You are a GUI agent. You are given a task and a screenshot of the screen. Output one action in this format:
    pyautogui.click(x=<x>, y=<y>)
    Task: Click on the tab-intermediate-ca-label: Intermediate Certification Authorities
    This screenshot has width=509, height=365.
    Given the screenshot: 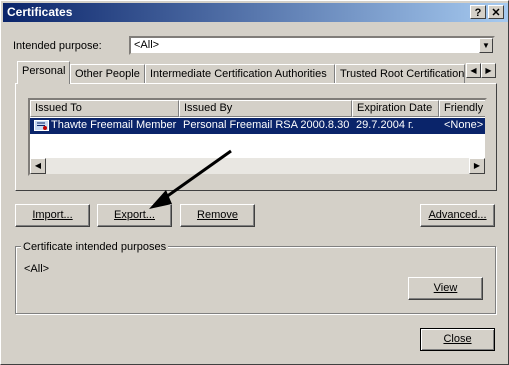 What is the action you would take?
    pyautogui.click(x=238, y=74)
    